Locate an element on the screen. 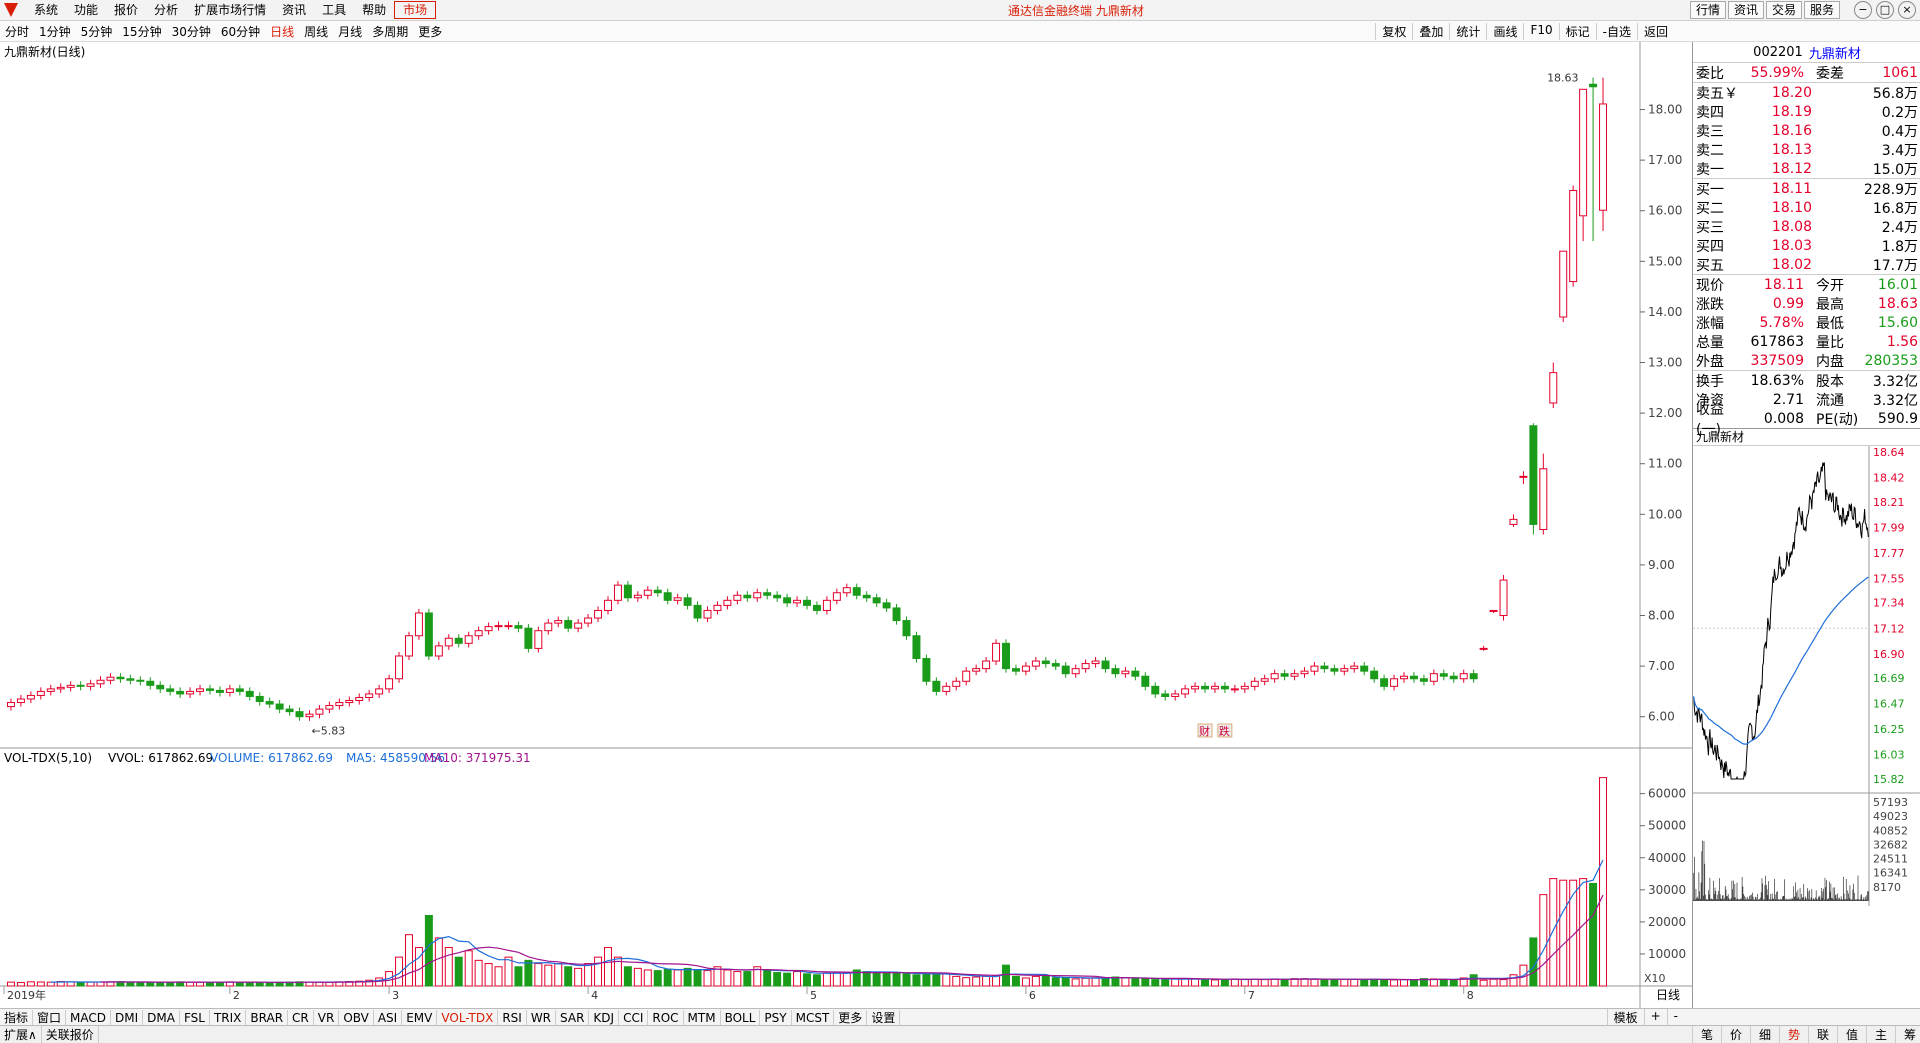 This screenshot has width=1920, height=1043. sidebar-tab-6: 主 is located at coordinates (1880, 1034).